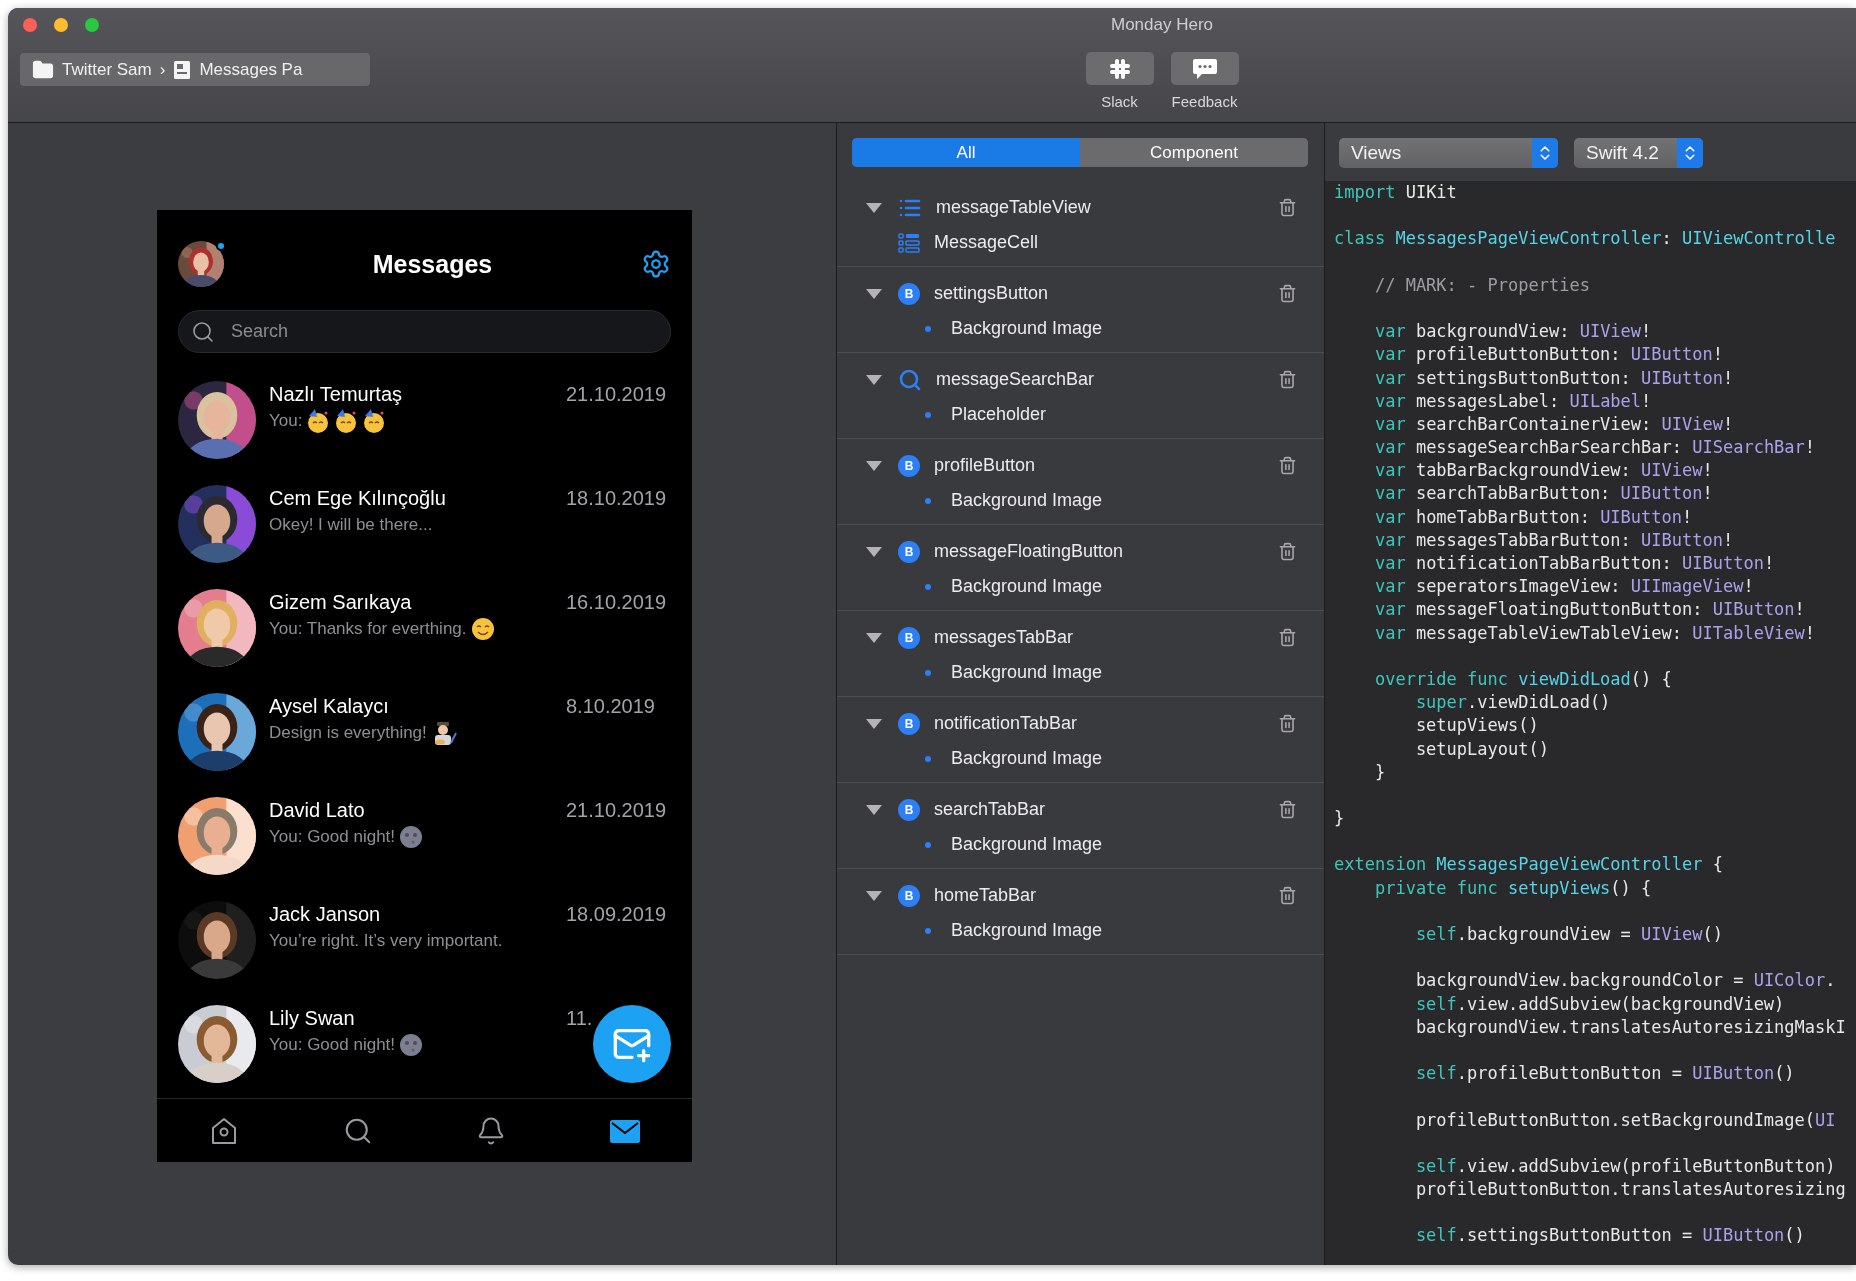  I want to click on mail-icon, so click(625, 1130).